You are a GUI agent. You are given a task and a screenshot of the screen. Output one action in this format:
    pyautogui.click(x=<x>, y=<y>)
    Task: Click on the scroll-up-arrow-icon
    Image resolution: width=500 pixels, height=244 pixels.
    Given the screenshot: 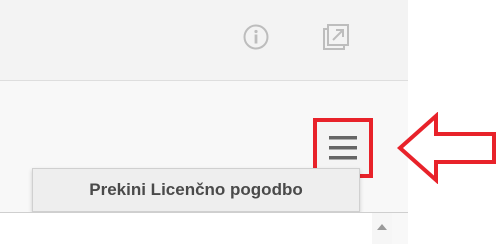 What is the action you would take?
    pyautogui.click(x=382, y=227)
    